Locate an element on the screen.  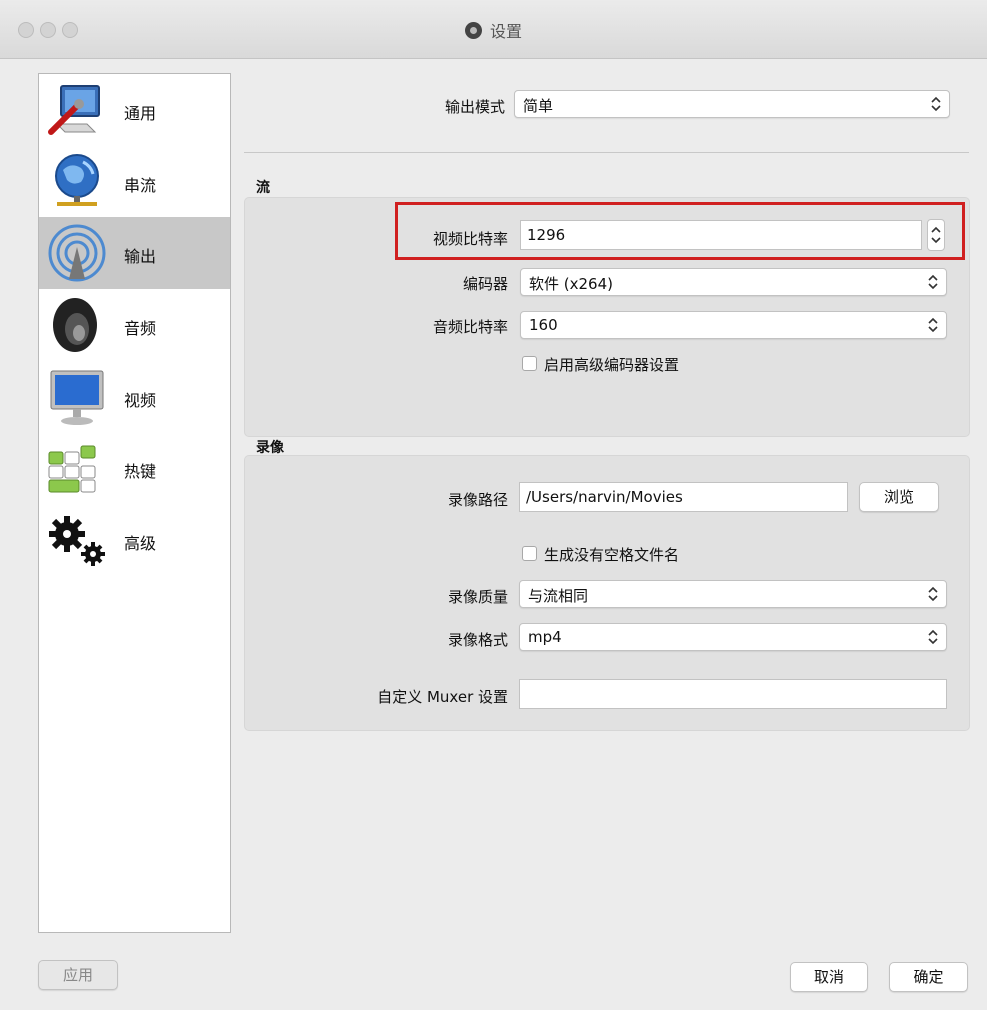
recording-format-label: 录像格式 is located at coordinates (477, 640).